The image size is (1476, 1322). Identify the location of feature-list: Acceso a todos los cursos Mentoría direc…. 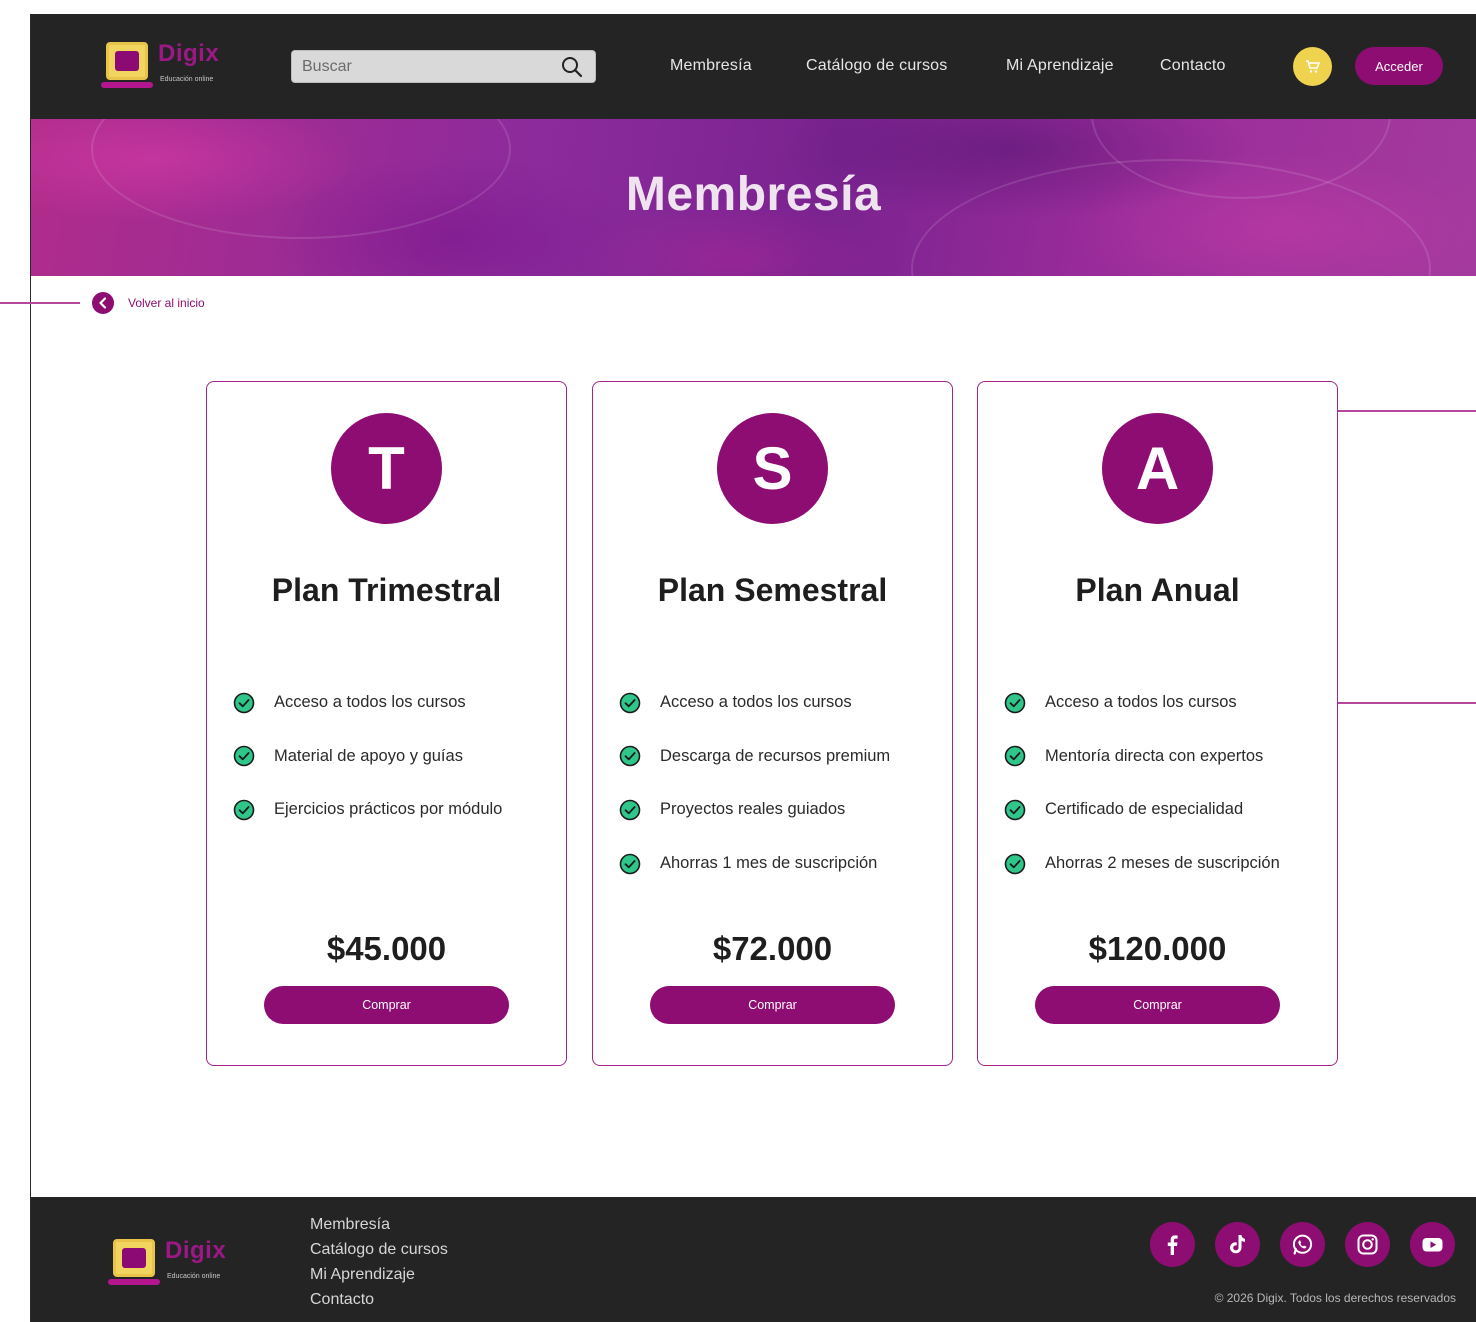
(1142, 783).